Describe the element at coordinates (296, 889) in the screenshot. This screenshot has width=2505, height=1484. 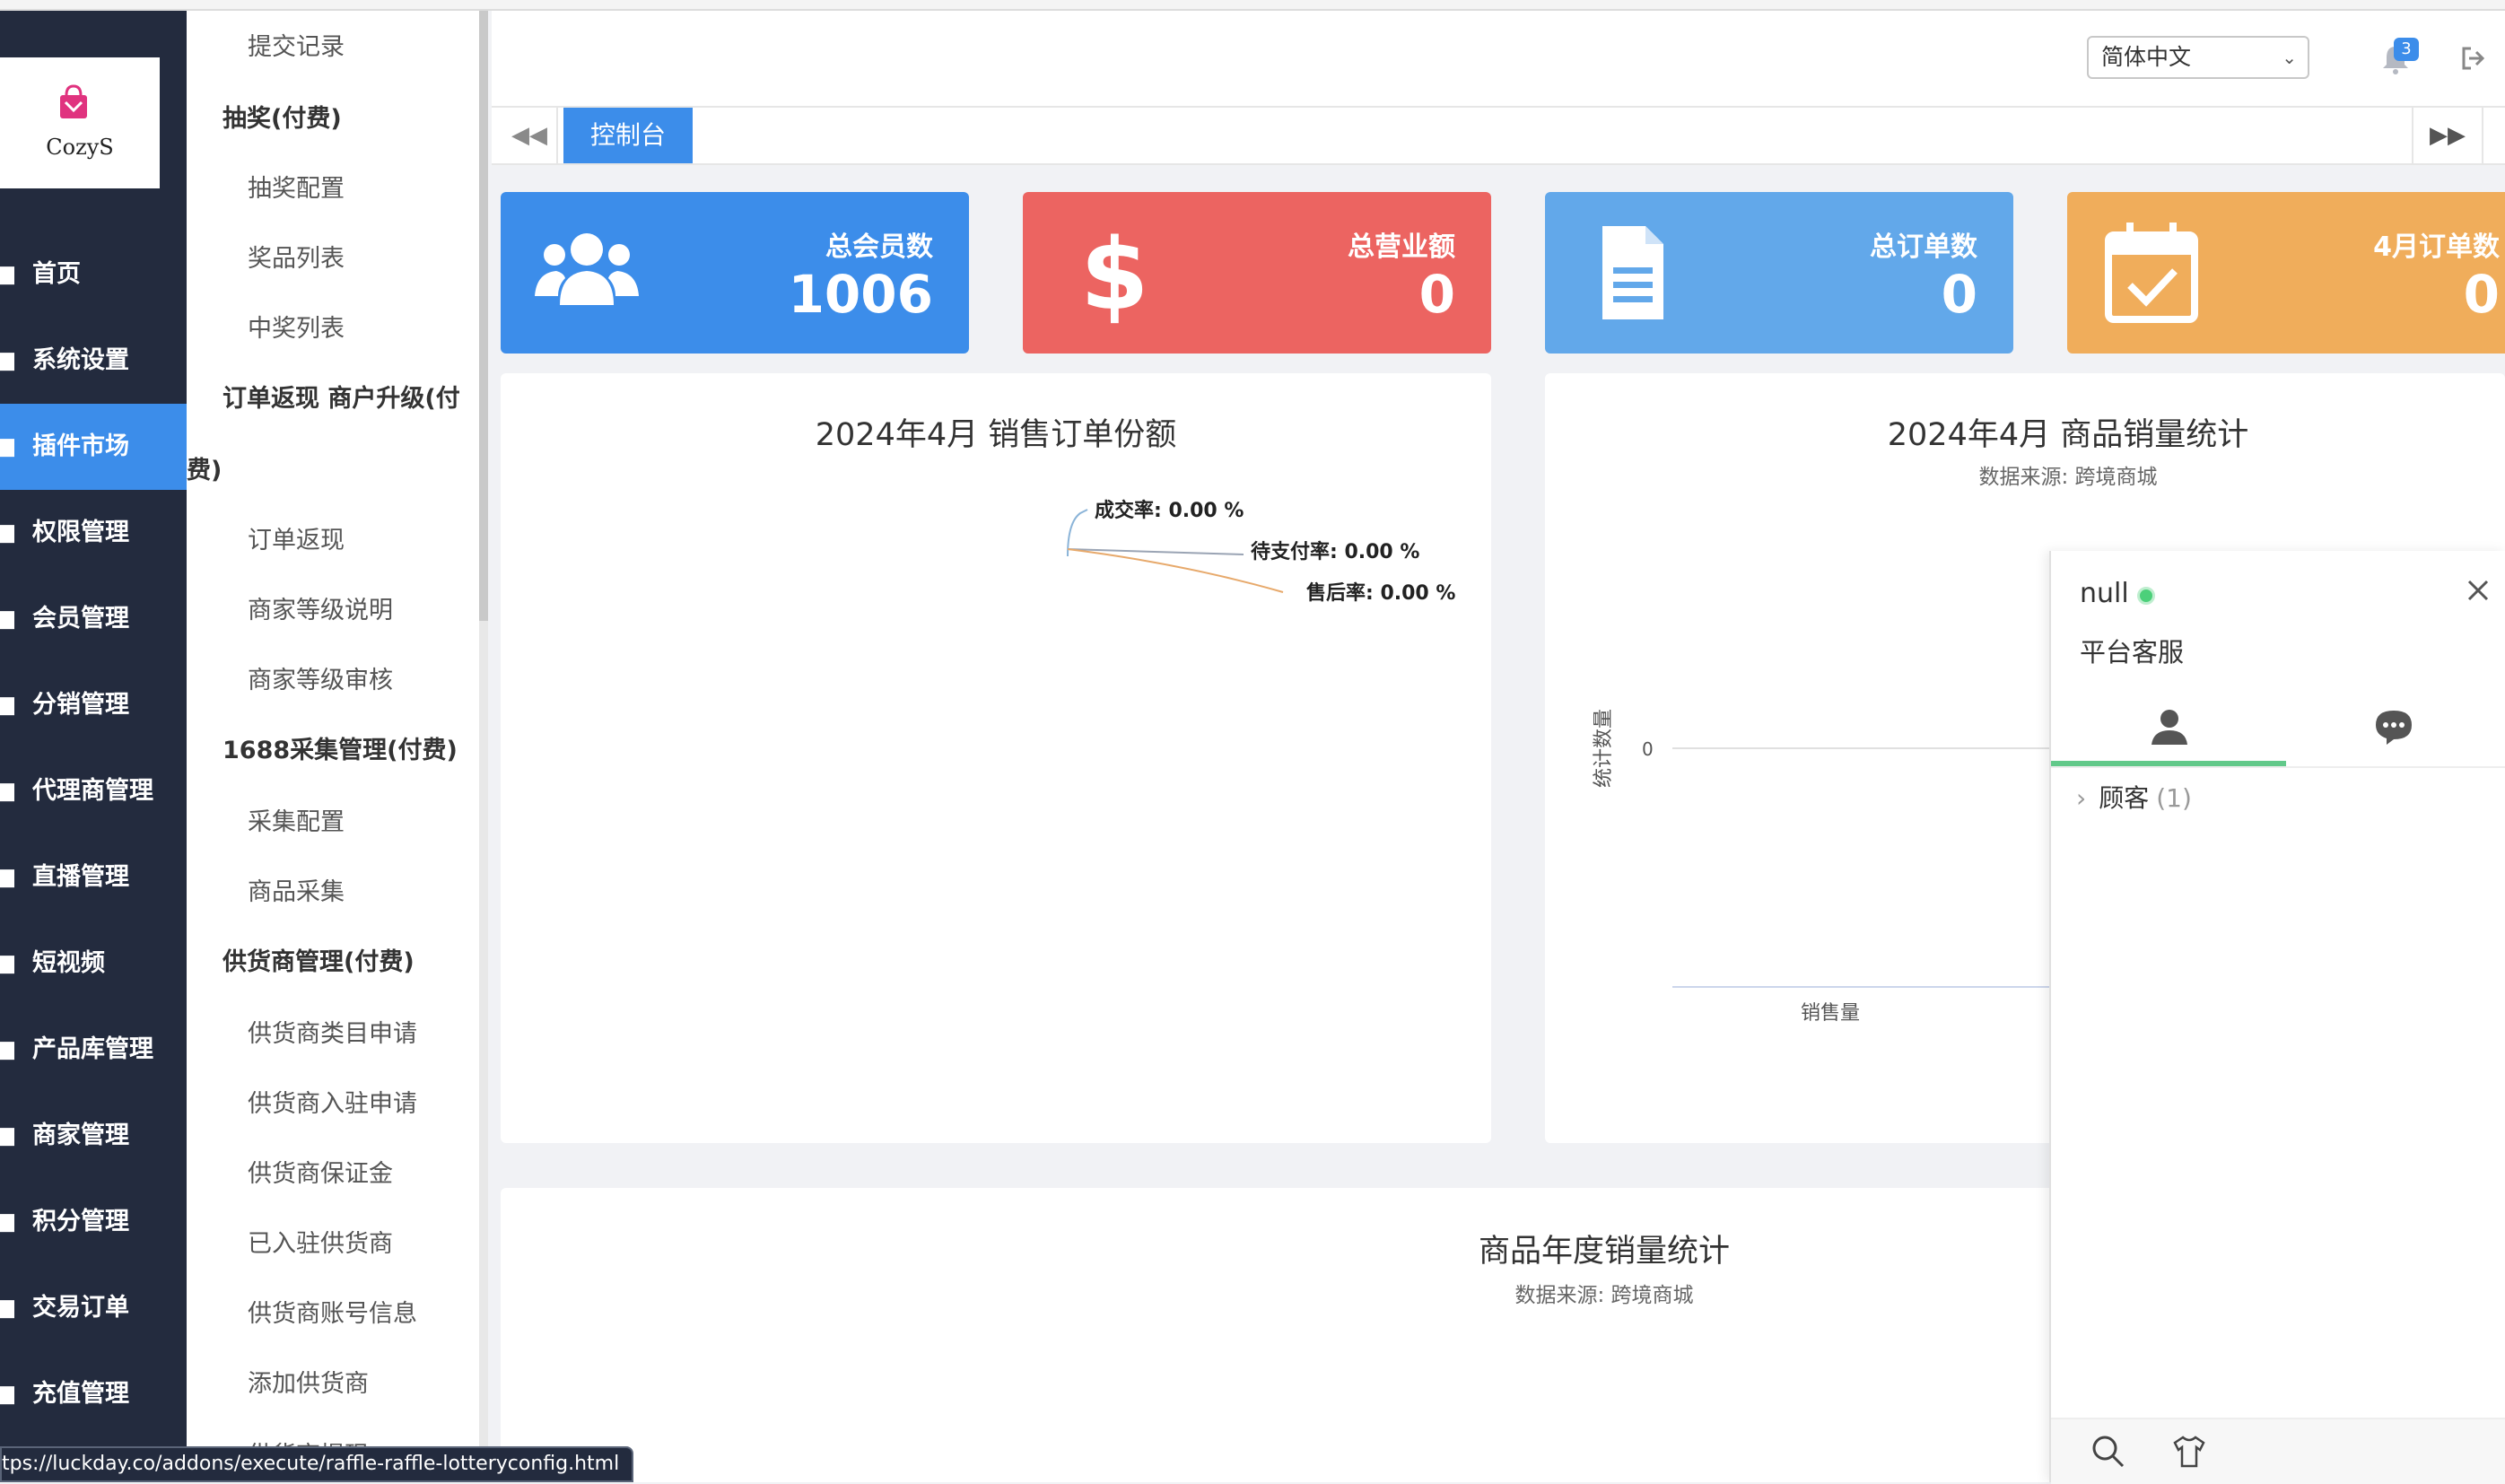
I see `submenu-item: 商品采集` at that location.